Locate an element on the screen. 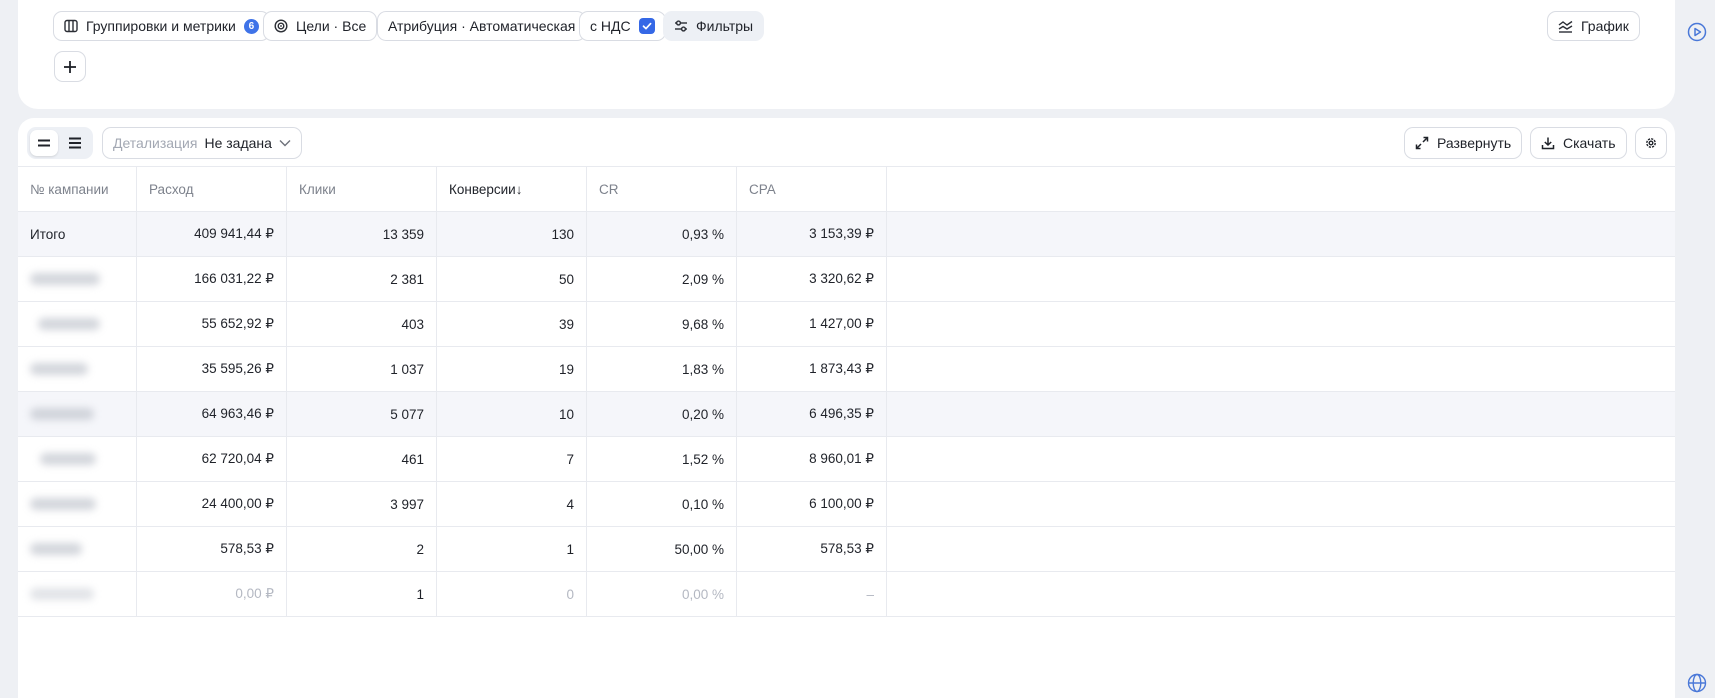 The width and height of the screenshot is (1715, 698). total-cr: 0,93 % is located at coordinates (662, 234).